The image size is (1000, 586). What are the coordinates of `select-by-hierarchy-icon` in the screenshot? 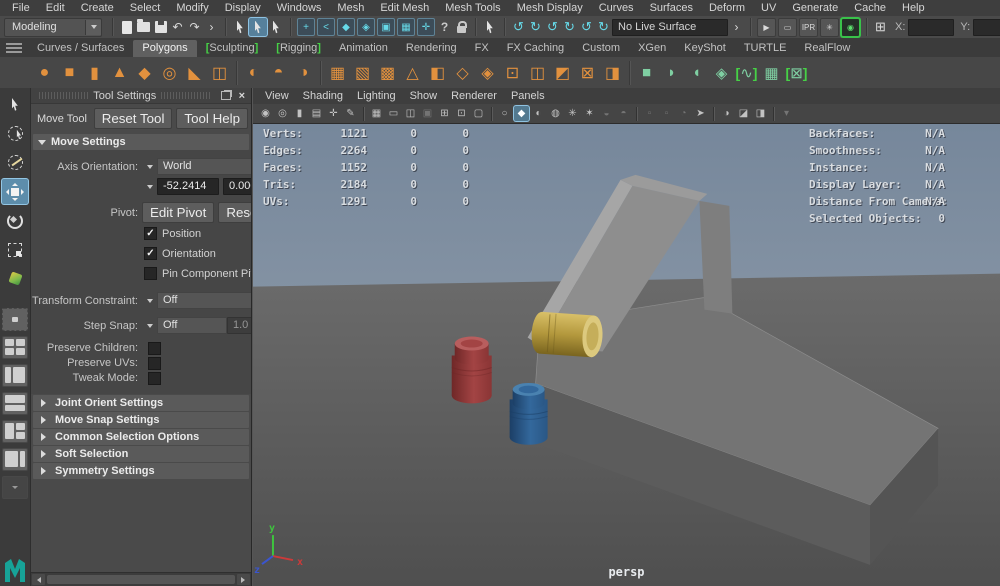 It's located at (240, 27).